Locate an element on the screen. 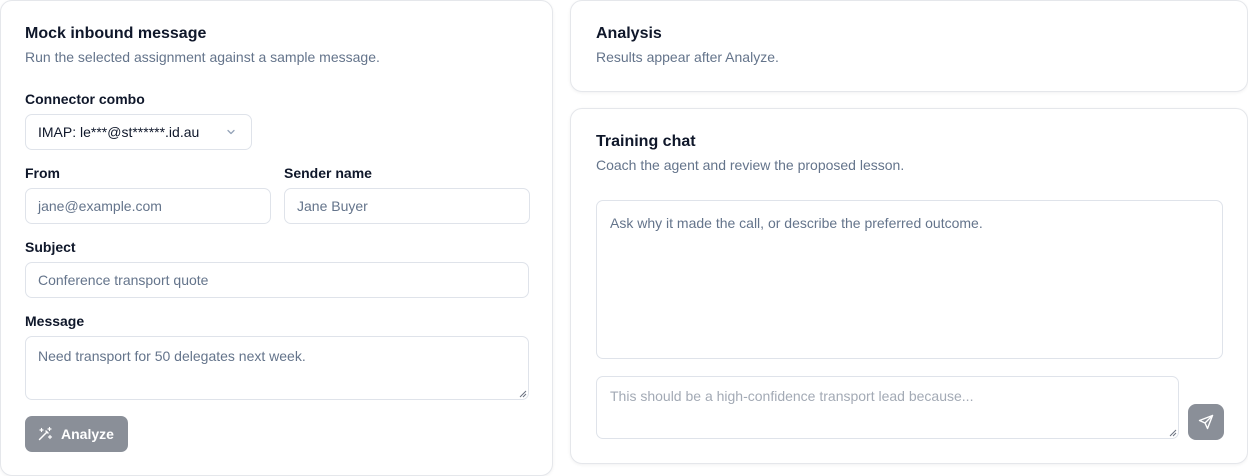 The height and width of the screenshot is (476, 1248). subject-field: Conference transport quote is located at coordinates (277, 280).